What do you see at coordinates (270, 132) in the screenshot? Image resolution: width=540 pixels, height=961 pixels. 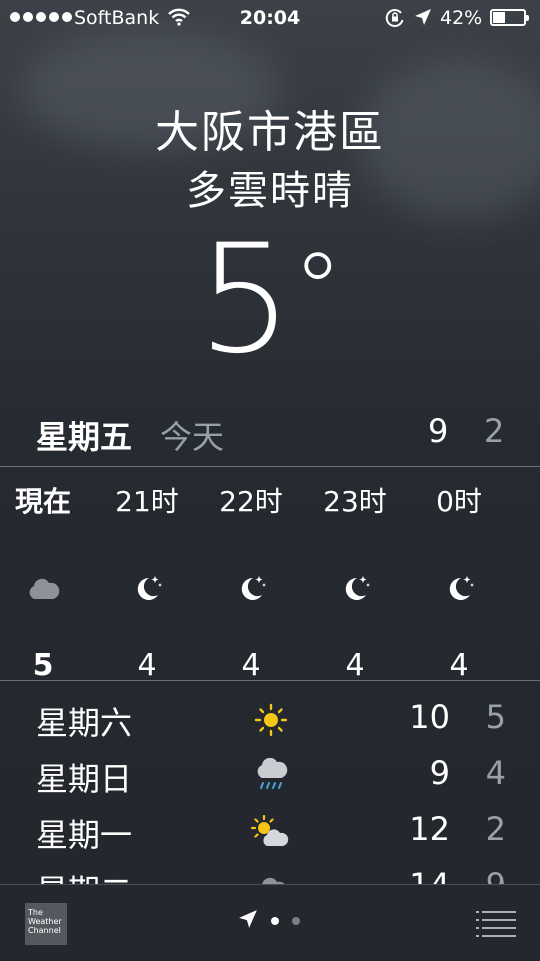 I see `city-name: 大阪市港區` at bounding box center [270, 132].